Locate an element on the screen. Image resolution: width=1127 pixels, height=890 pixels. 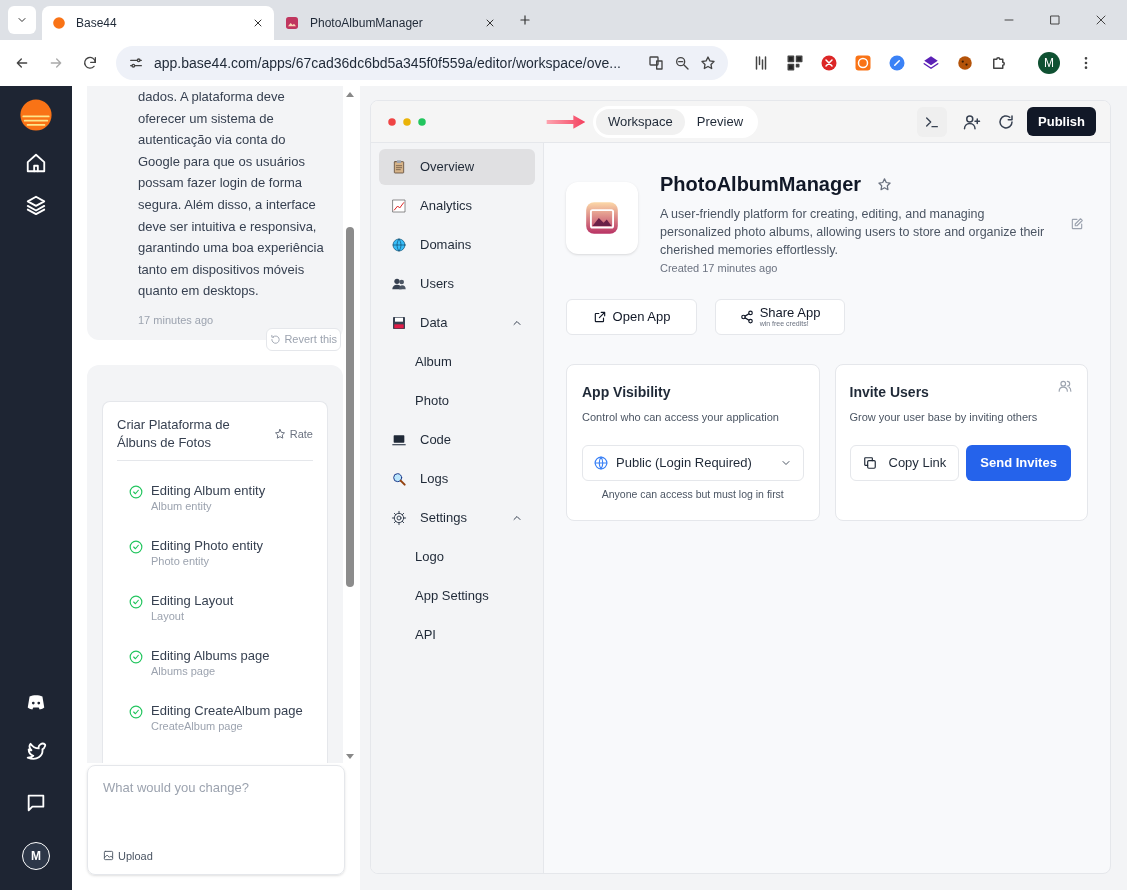
nav-item: Logs is located at coordinates (457, 479).